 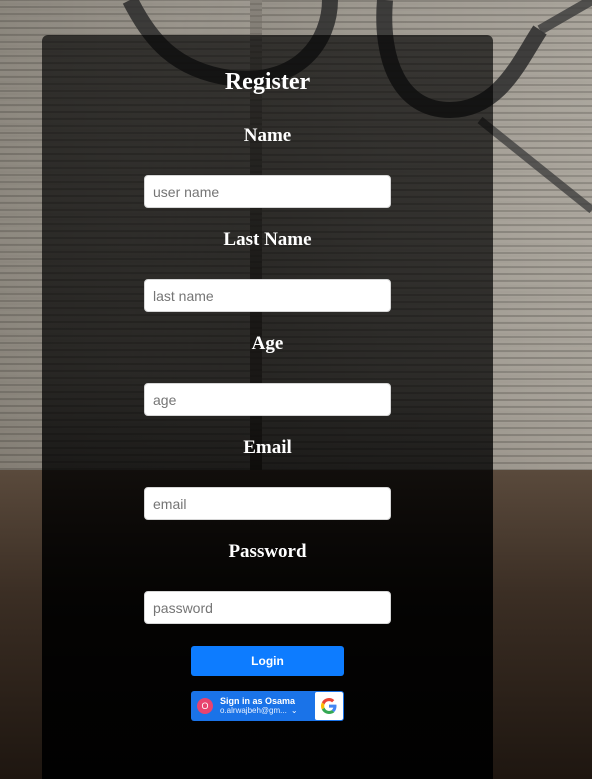 I want to click on google-account-info: Sign in as Osama o.alrwajbeh@gm... ⌄, so click(x=267, y=706).